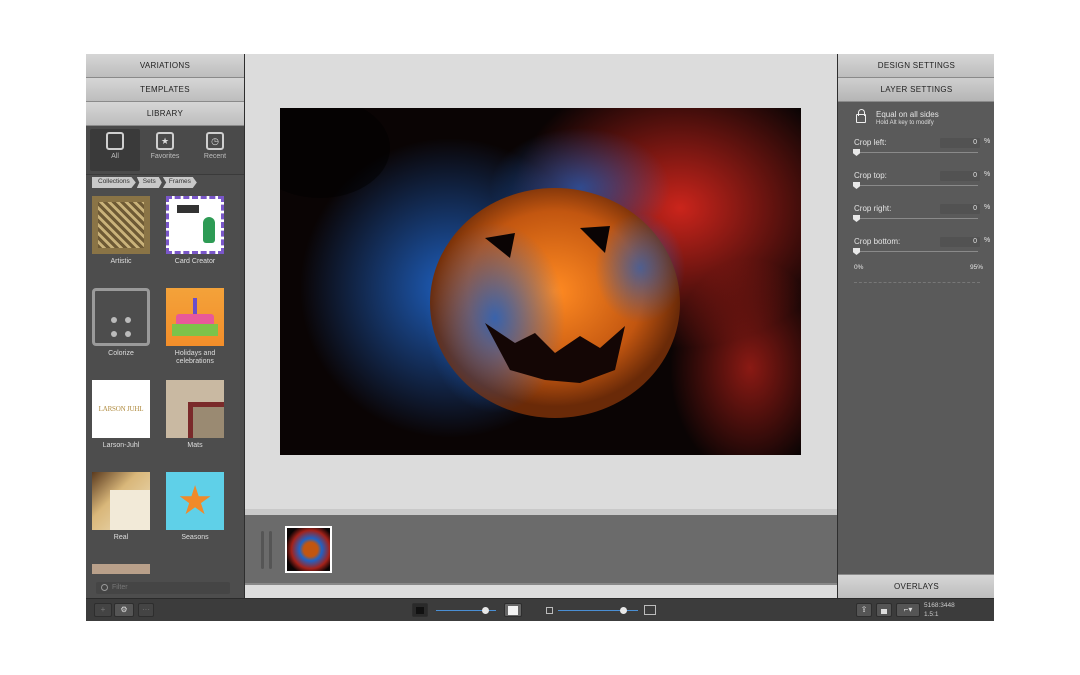  I want to click on crop-right-control: Crop right: 0 %, so click(920, 214).